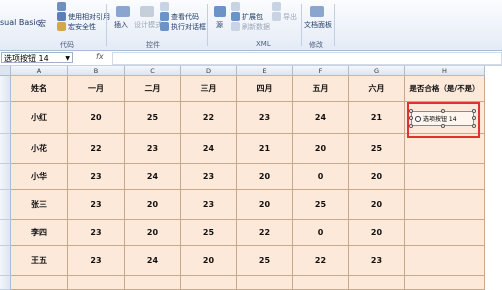 This screenshot has width=502, height=290. I want to click on document-panel-icon, so click(317, 11).